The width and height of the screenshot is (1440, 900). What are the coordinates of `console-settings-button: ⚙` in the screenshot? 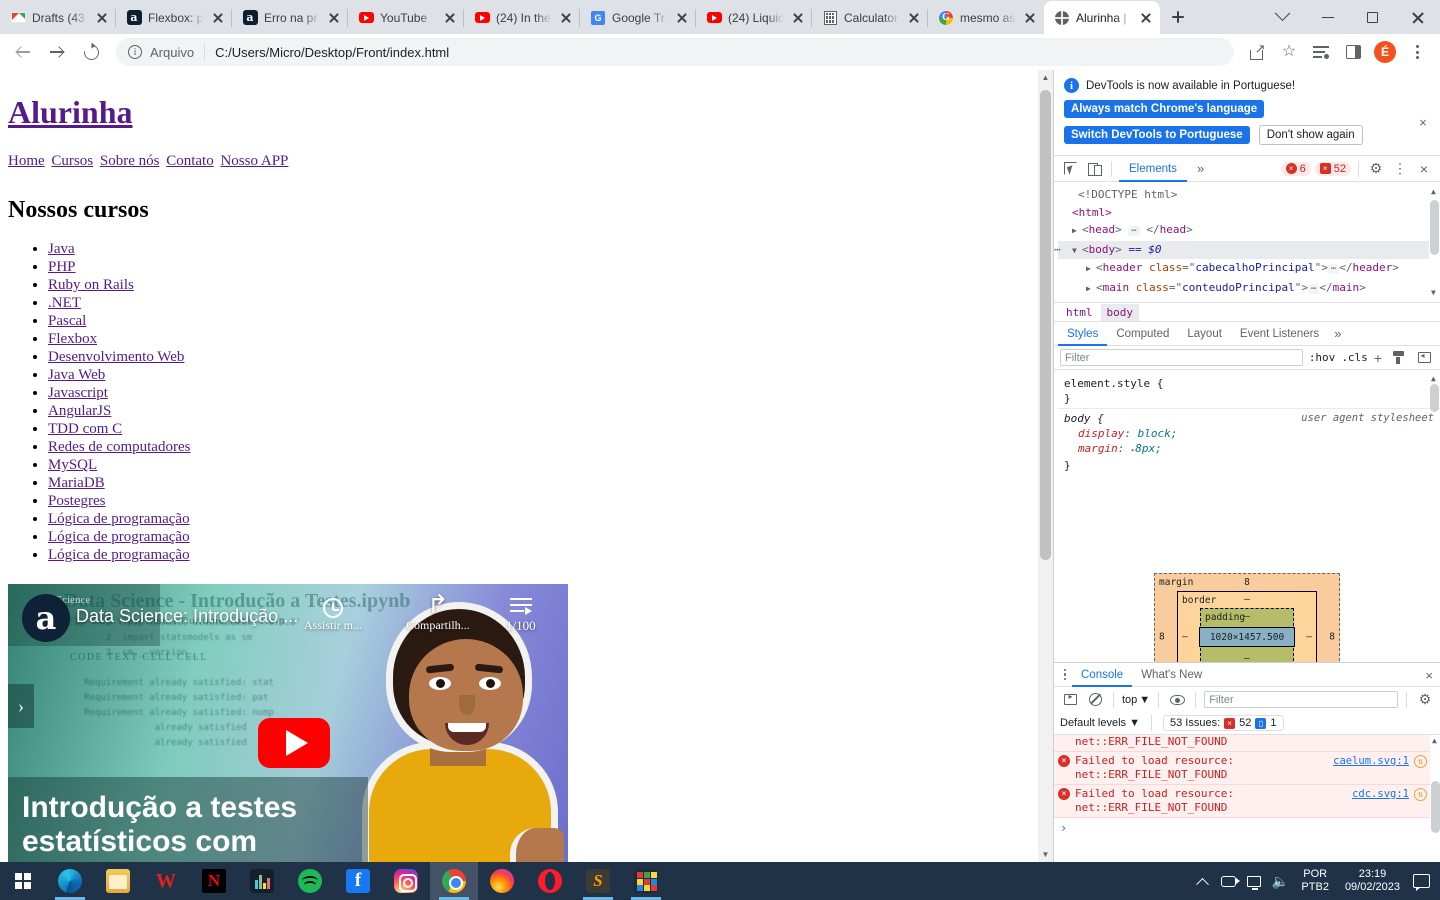 It's located at (1425, 700).